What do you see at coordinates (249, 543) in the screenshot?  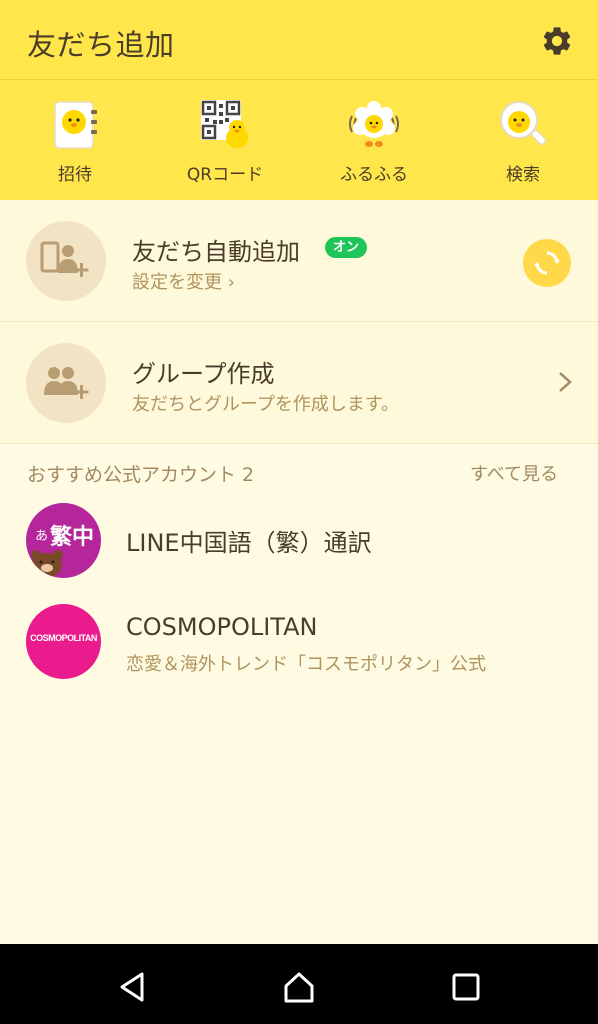 I see `account-name: LINE中国語（繁）通訳` at bounding box center [249, 543].